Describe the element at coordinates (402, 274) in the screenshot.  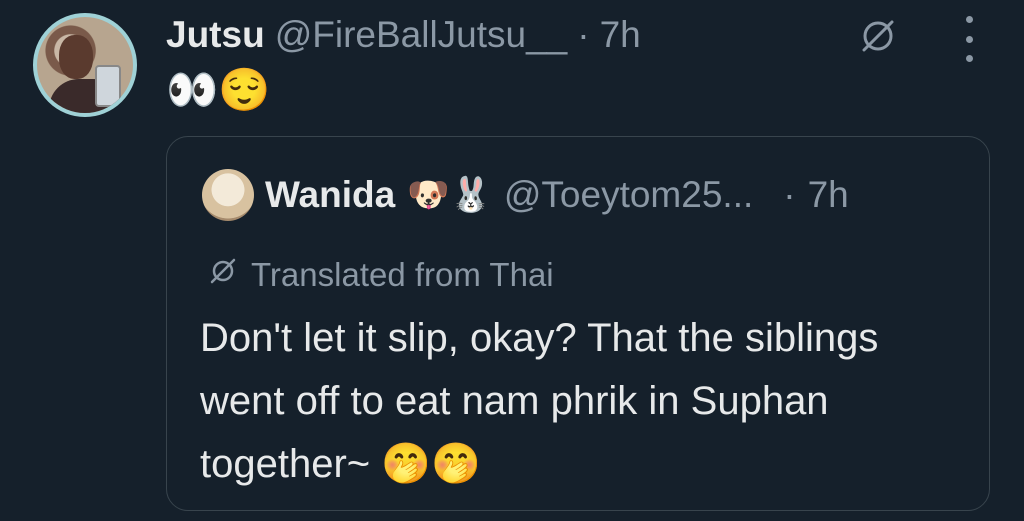
I see `translated-text: Translated from Thai` at that location.